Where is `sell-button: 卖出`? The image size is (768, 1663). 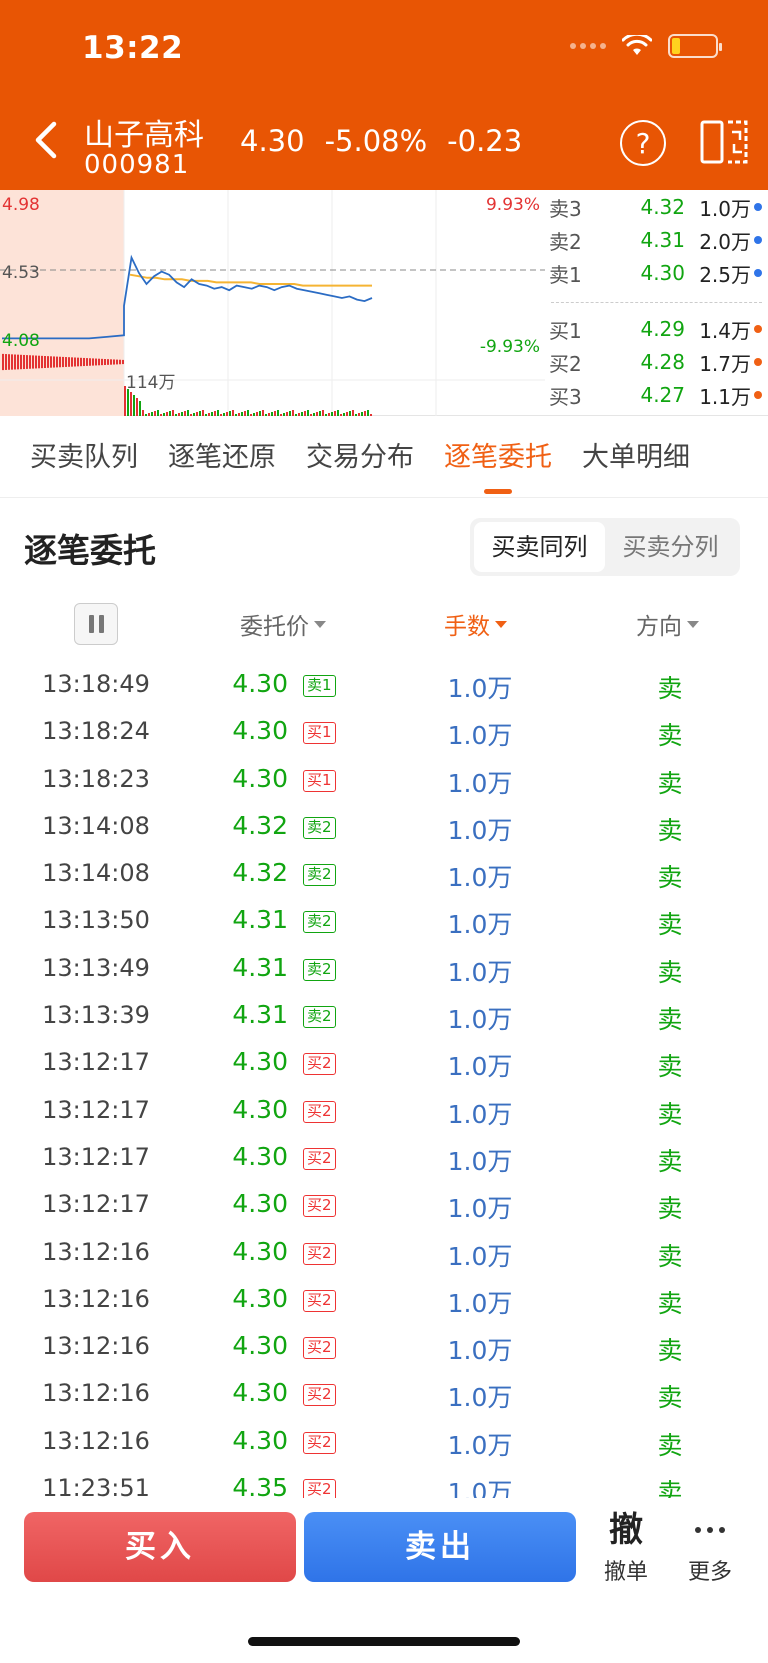 sell-button: 卖出 is located at coordinates (440, 1547).